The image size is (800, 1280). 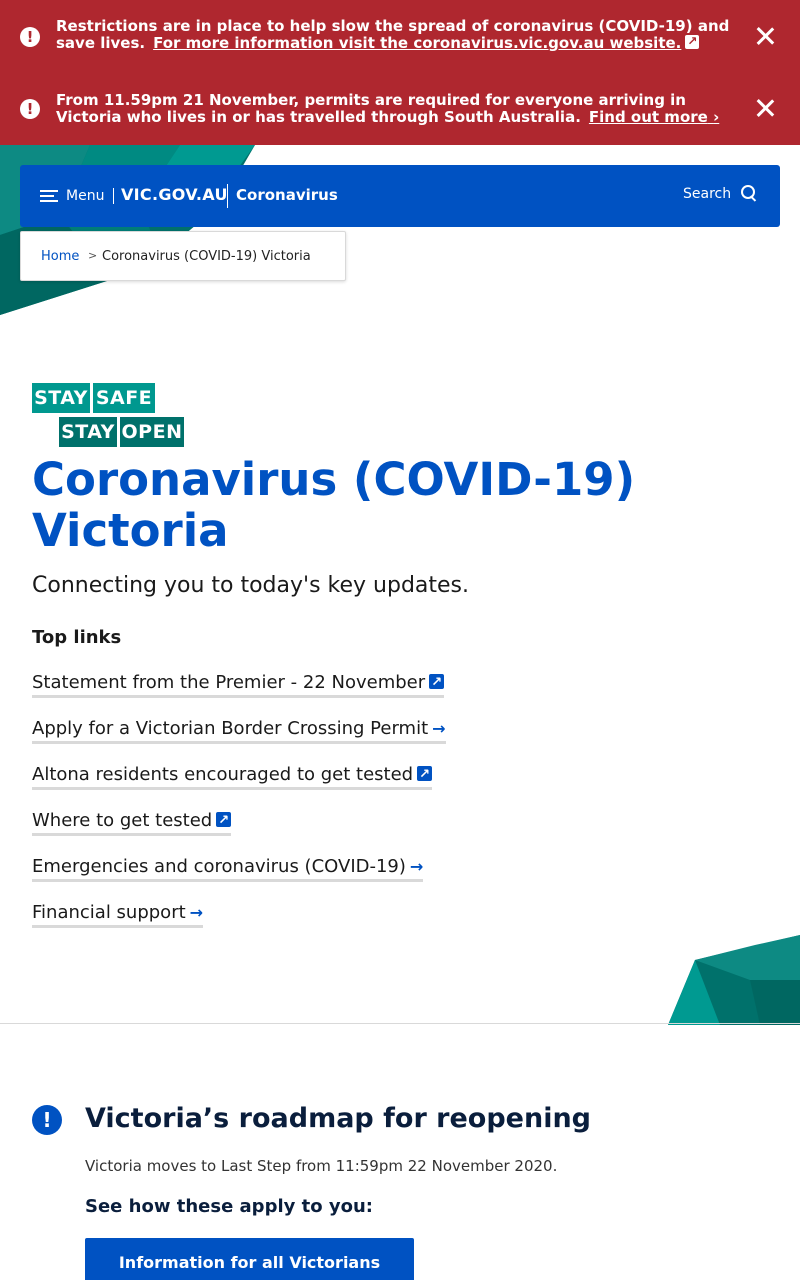 What do you see at coordinates (124, 398) in the screenshot?
I see `logo-word: SAFE` at bounding box center [124, 398].